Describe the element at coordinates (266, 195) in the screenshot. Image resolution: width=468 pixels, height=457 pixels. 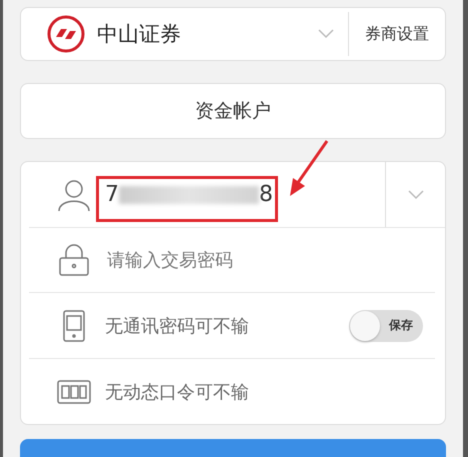
I see `account-number-end: 8` at that location.